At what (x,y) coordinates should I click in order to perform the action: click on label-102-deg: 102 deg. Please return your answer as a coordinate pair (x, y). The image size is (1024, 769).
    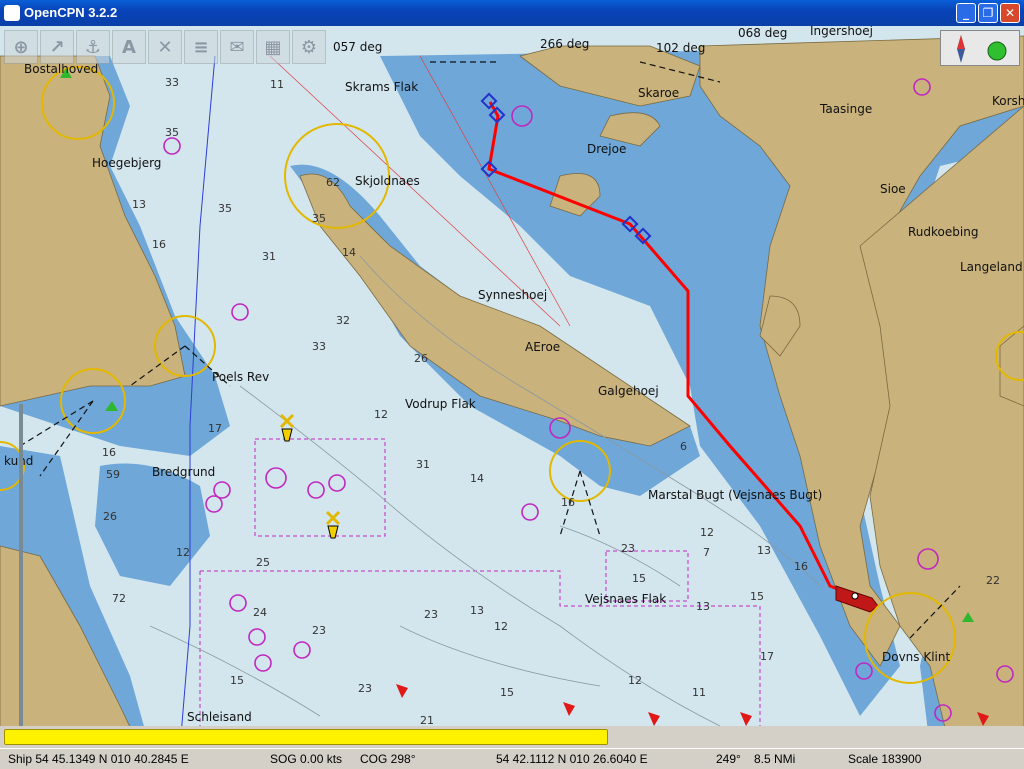
    Looking at the image, I should click on (681, 48).